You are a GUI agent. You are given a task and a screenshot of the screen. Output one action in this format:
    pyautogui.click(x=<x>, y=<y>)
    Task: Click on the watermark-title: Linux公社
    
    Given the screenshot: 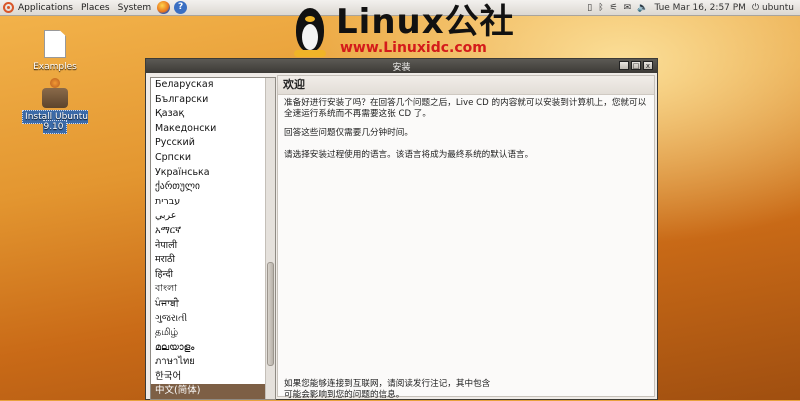 What is the action you would take?
    pyautogui.click(x=425, y=22)
    